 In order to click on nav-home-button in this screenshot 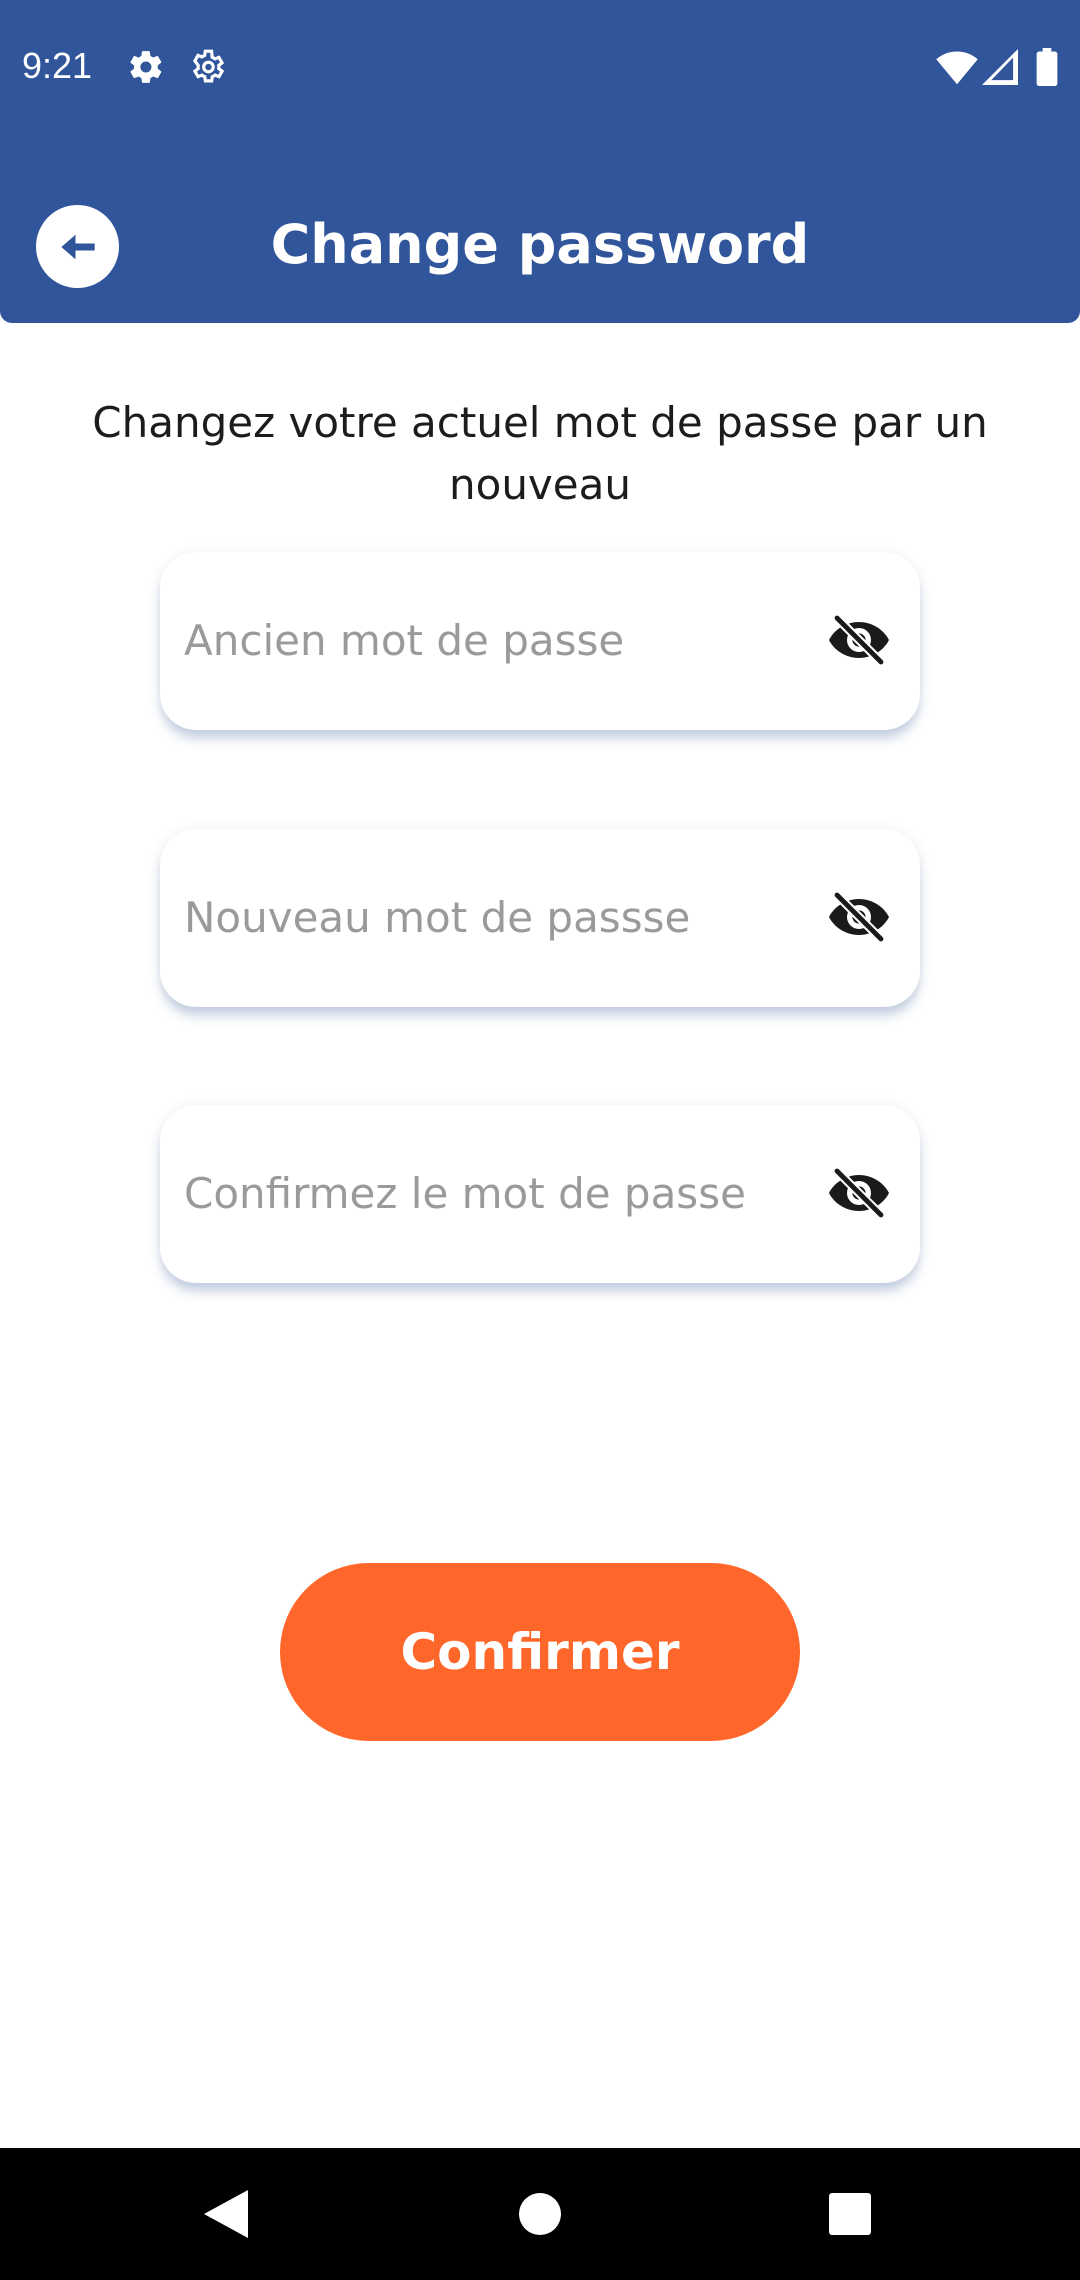, I will do `click(540, 2214)`.